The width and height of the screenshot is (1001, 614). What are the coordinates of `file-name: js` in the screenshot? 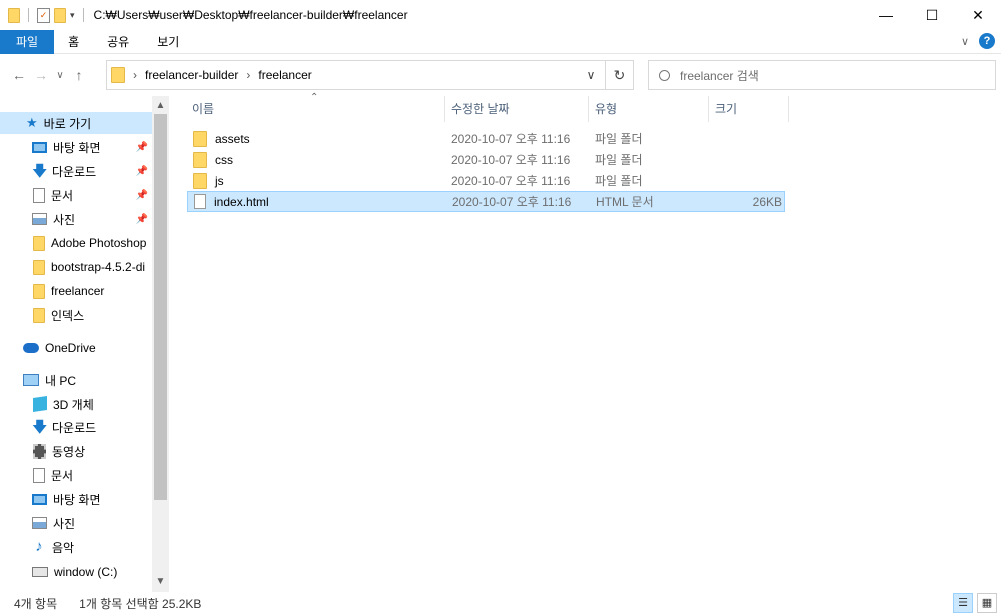 It's located at (219, 180).